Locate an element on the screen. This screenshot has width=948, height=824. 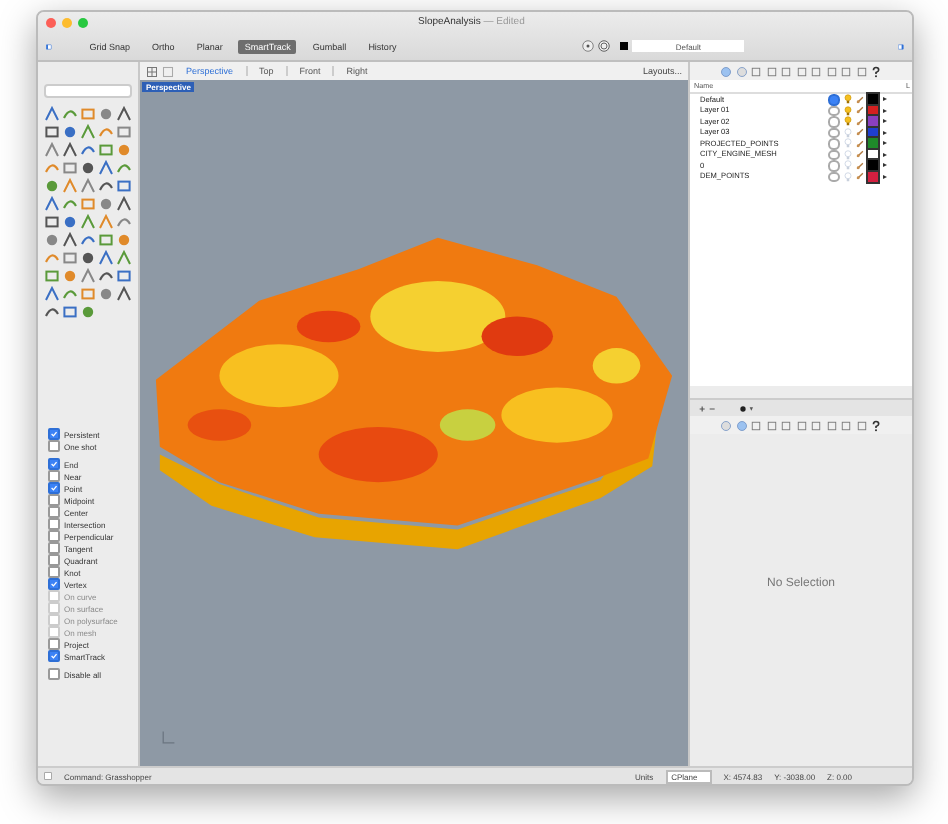
panel-toggle-icon is located at coordinates (901, 46).